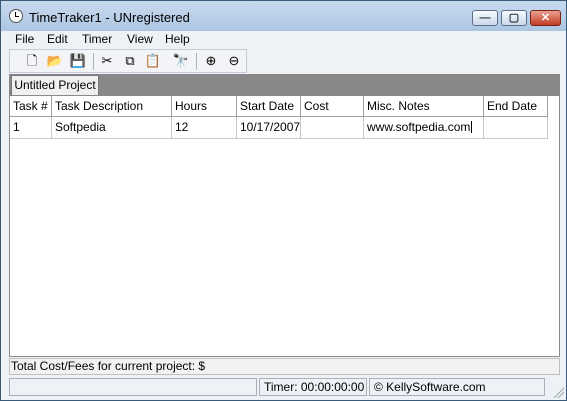 Image resolution: width=567 pixels, height=401 pixels. What do you see at coordinates (269, 106) in the screenshot?
I see `column-header-start-date: Start Date` at bounding box center [269, 106].